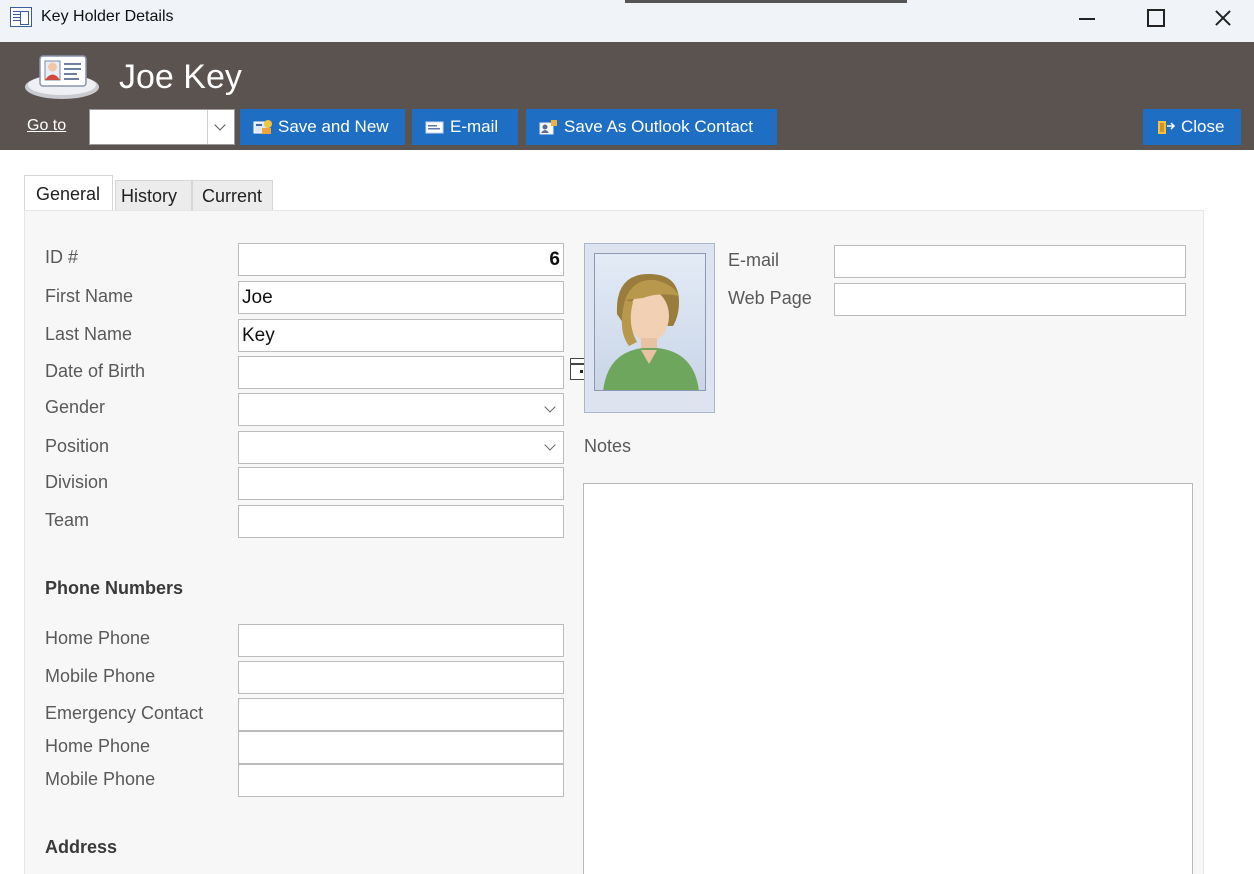 This screenshot has height=874, width=1254. Describe the element at coordinates (434, 127) in the screenshot. I see `email-icon` at that location.